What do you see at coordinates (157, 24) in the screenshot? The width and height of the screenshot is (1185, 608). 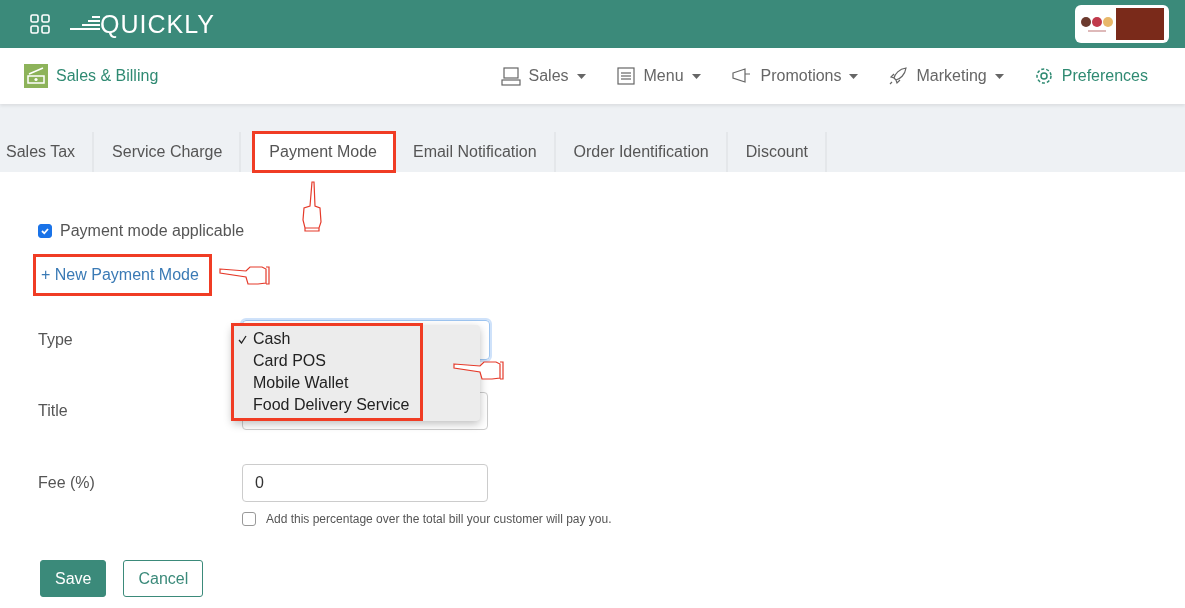 I see `brand-logo: QUICKLY` at bounding box center [157, 24].